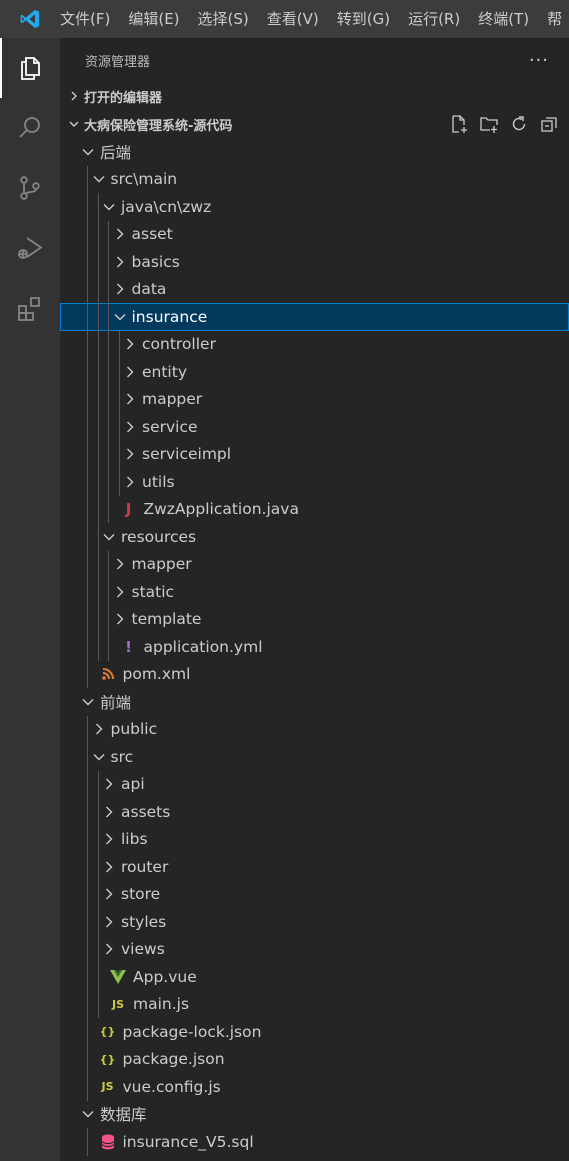 The height and width of the screenshot is (1161, 569). Describe the element at coordinates (314, 1142) in the screenshot. I see `tree-file: insurance_V5.sql` at that location.